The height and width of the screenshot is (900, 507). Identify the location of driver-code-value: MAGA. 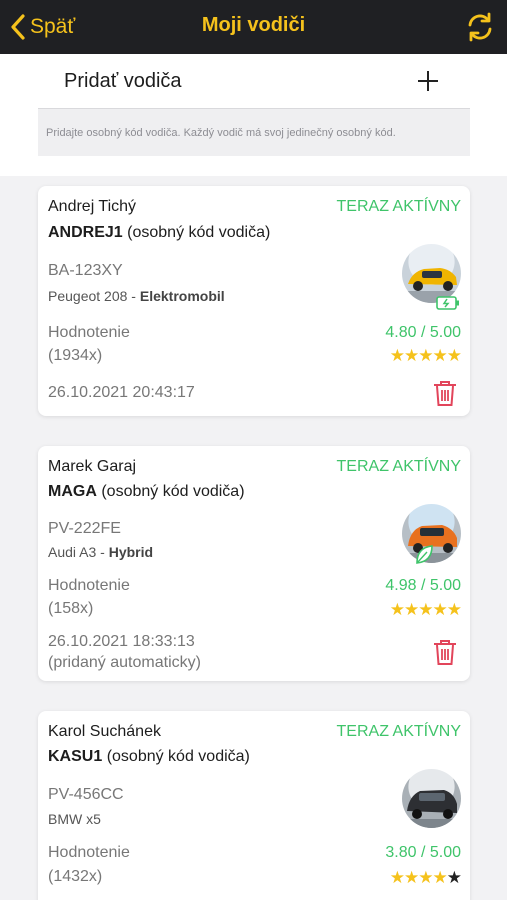
(72, 491).